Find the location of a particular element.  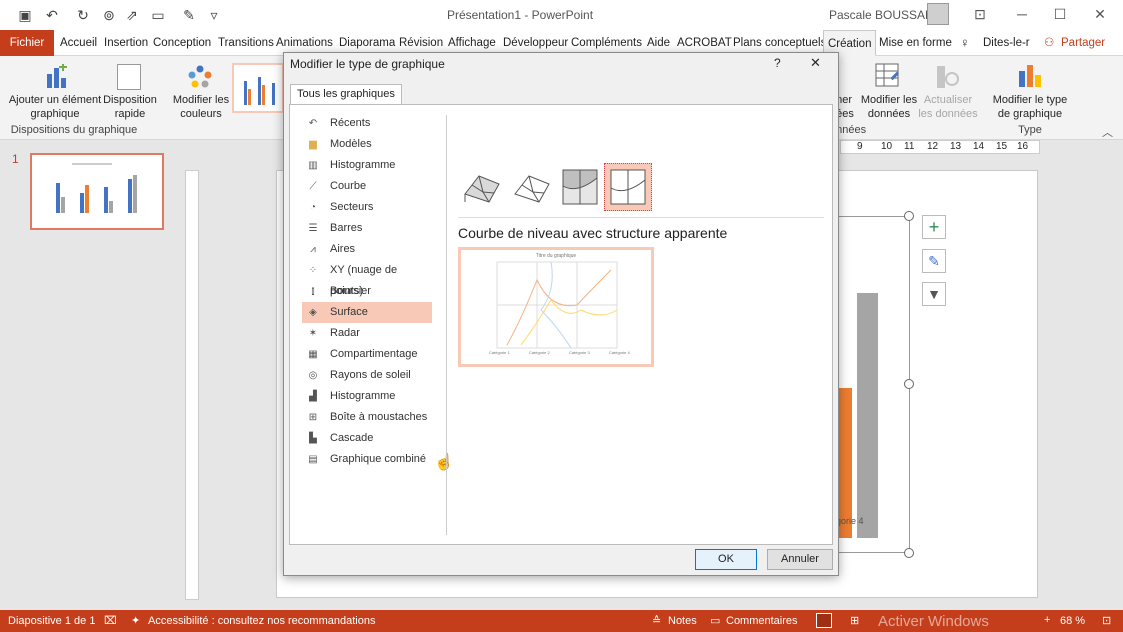

slide-thumbnail is located at coordinates (97, 191).